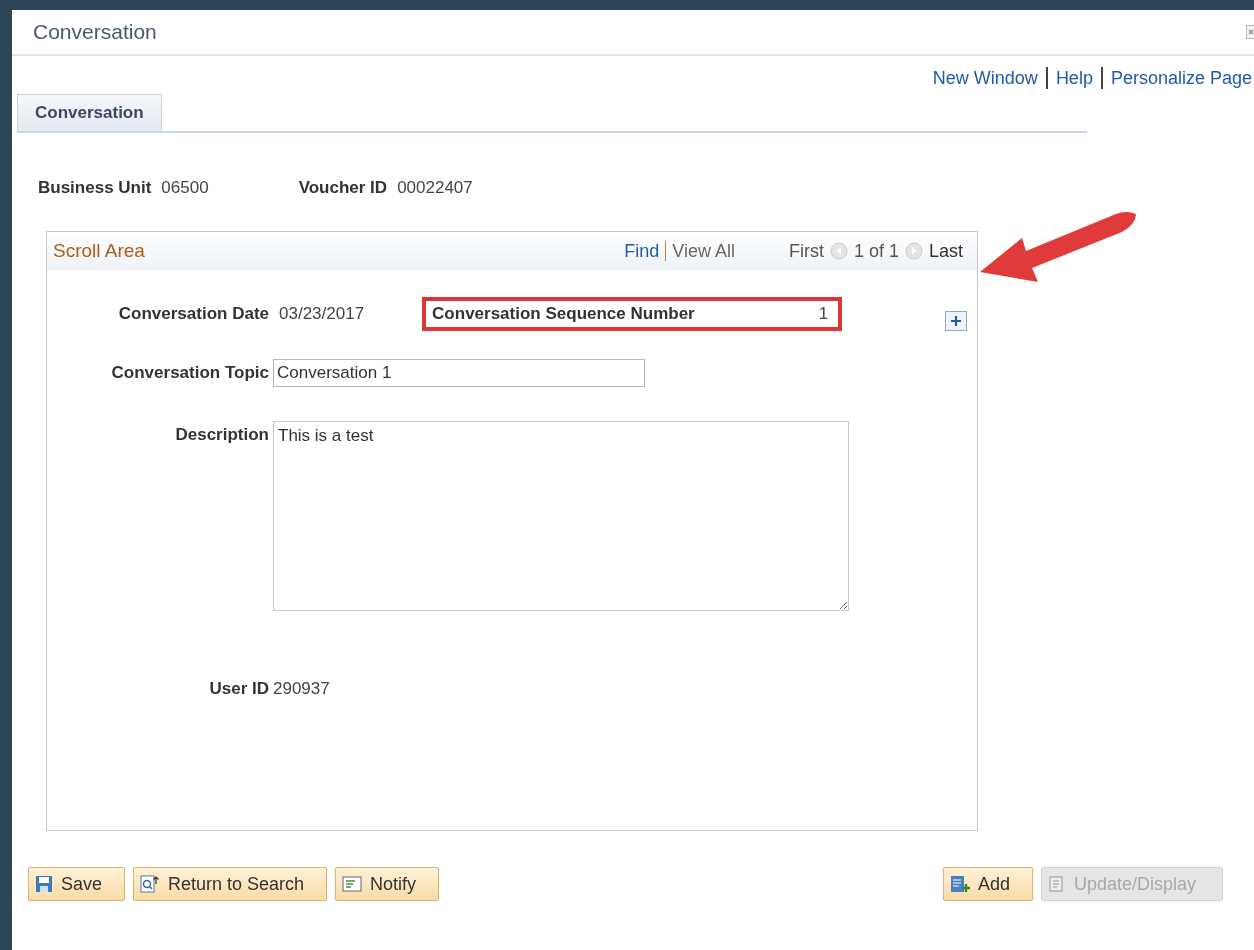 Image resolution: width=1254 pixels, height=950 pixels. I want to click on topic-input: Conversation 1, so click(459, 373).